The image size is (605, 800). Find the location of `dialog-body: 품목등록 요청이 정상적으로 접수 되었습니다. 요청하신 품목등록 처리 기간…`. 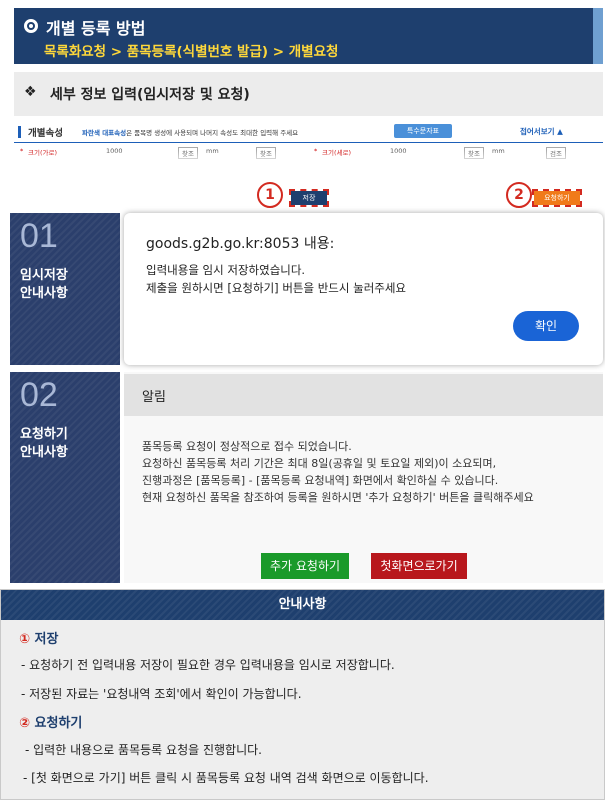

dialog-body: 품목등록 요청이 정상적으로 접수 되었습니다. 요청하신 품목등록 처리 기간… is located at coordinates (338, 472).